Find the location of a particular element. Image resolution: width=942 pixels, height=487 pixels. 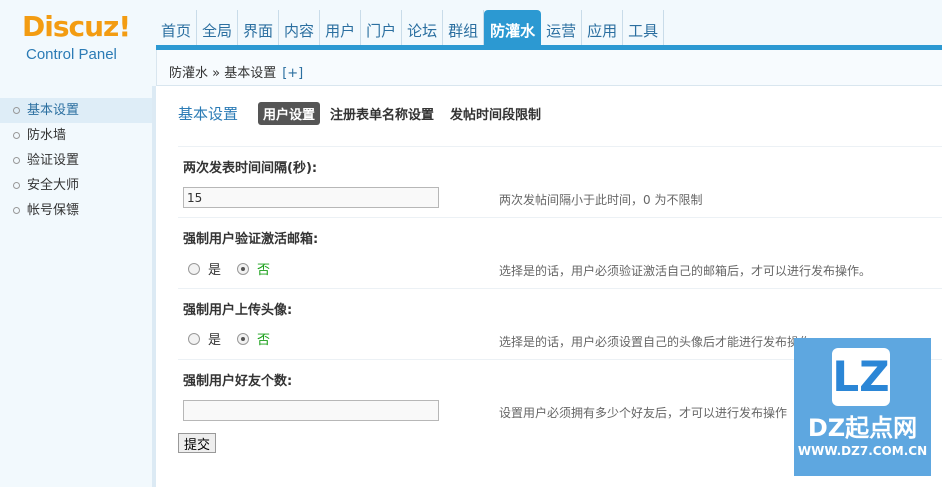

sidebar-item-label: 防水墙 is located at coordinates (47, 135).